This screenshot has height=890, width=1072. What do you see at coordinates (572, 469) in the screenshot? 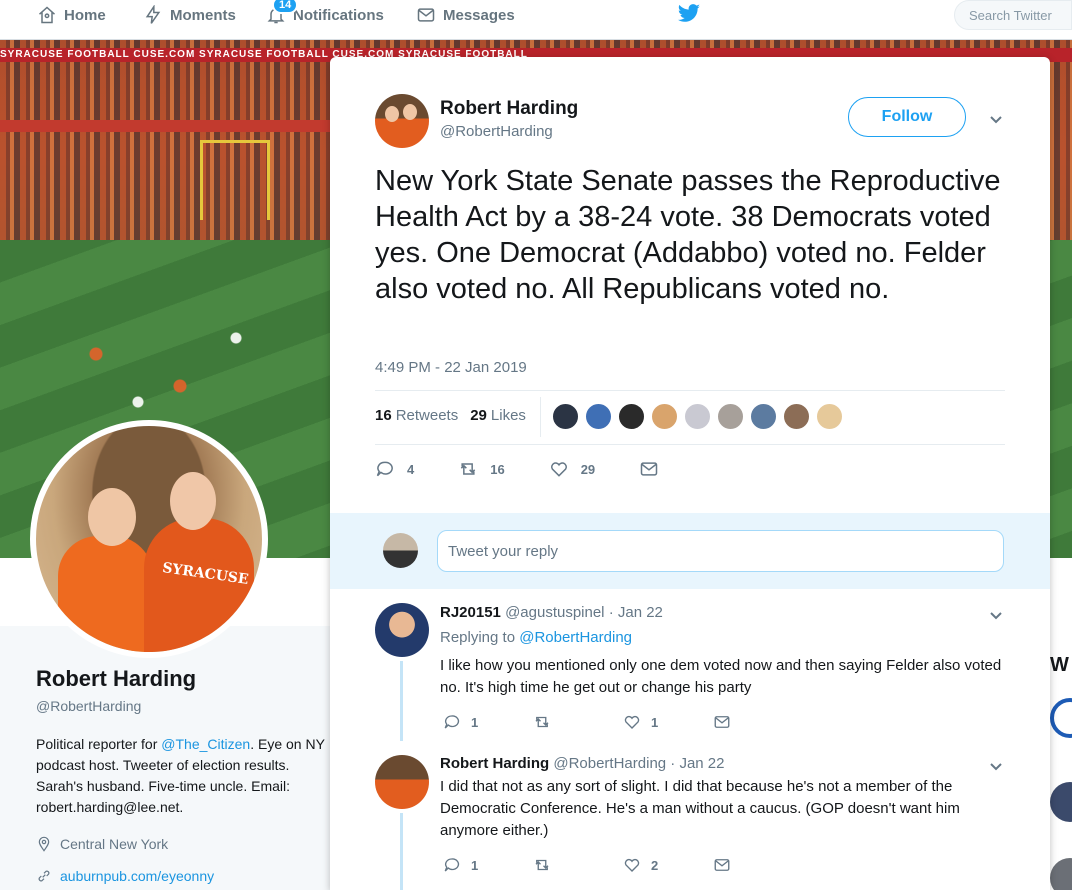
I see `like-button: 29` at bounding box center [572, 469].